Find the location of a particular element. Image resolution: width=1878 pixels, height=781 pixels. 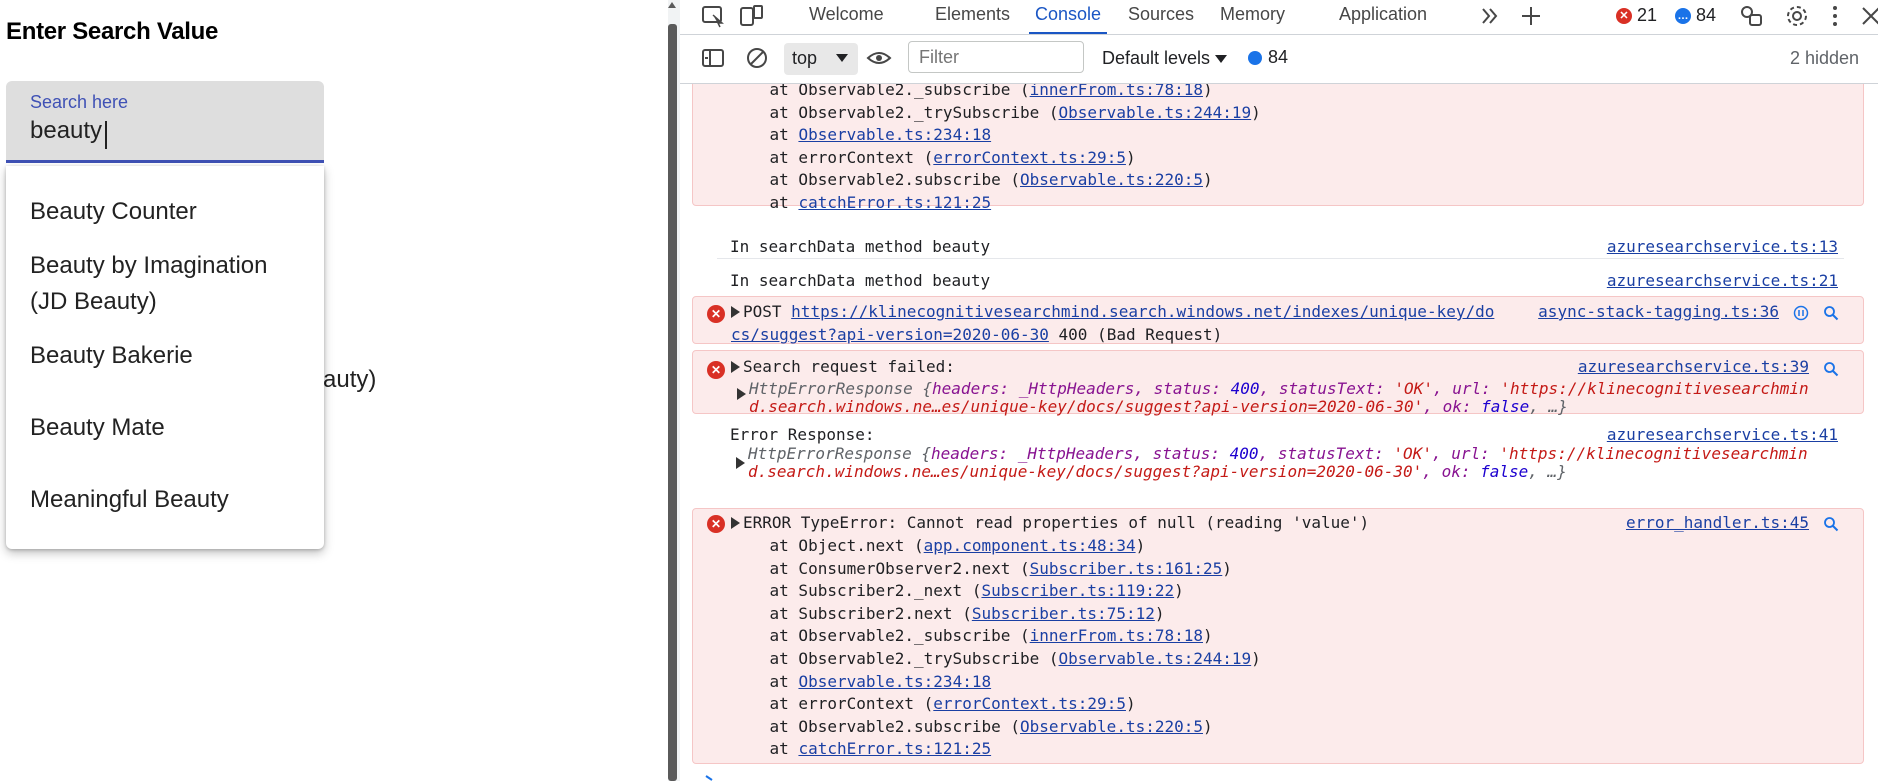

more-tabs-icon is located at coordinates (1490, 16).